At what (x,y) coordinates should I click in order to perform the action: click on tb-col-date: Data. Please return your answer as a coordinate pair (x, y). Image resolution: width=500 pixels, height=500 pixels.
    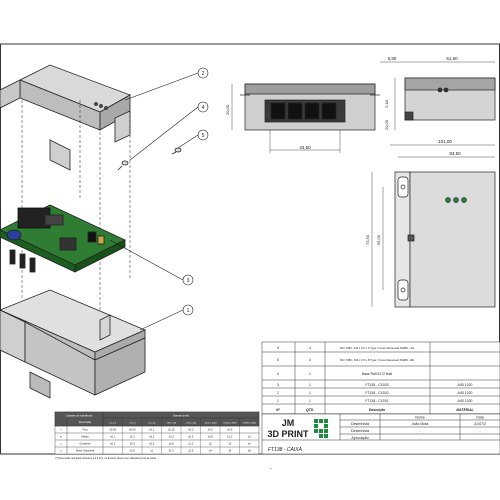
    Looking at the image, I should click on (480, 418).